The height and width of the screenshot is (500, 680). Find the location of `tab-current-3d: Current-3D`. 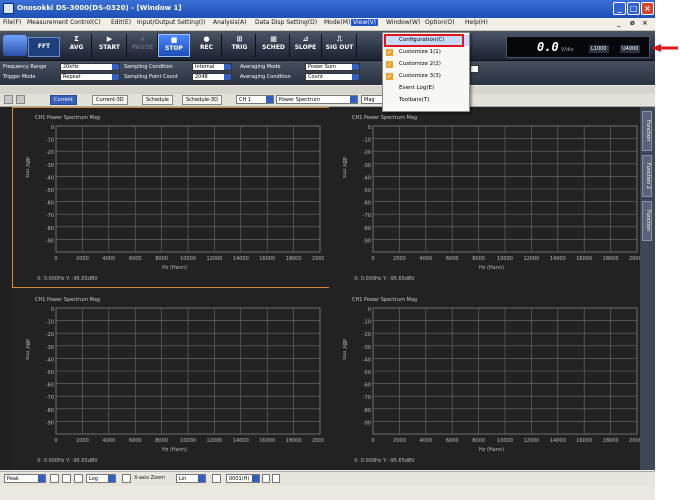

tab-current-3d: Current-3D is located at coordinates (110, 100).